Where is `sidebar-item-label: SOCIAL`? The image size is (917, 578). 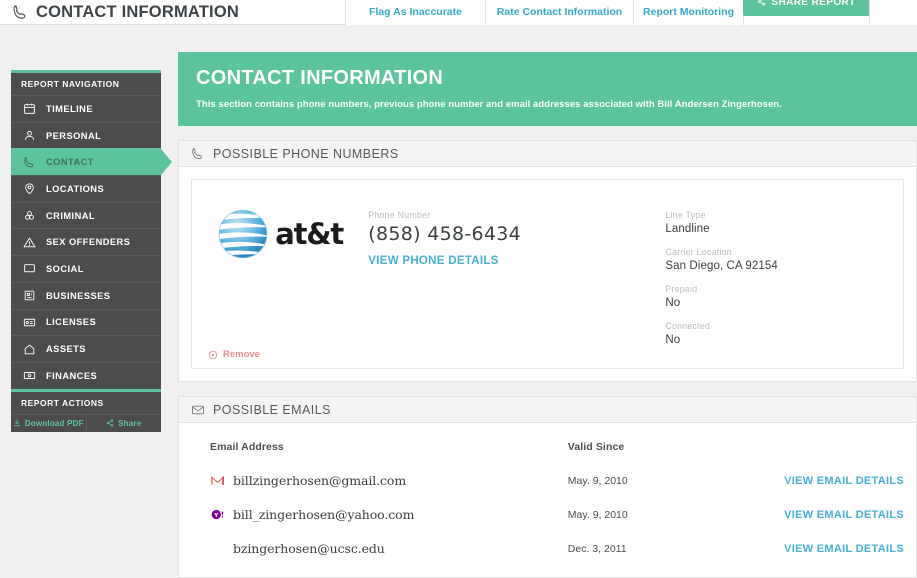
sidebar-item-label: SOCIAL is located at coordinates (65, 268).